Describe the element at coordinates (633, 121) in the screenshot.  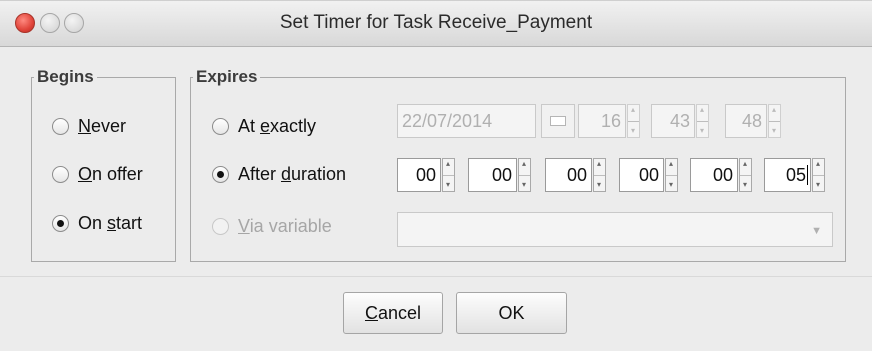
I see `hour-spinner` at that location.